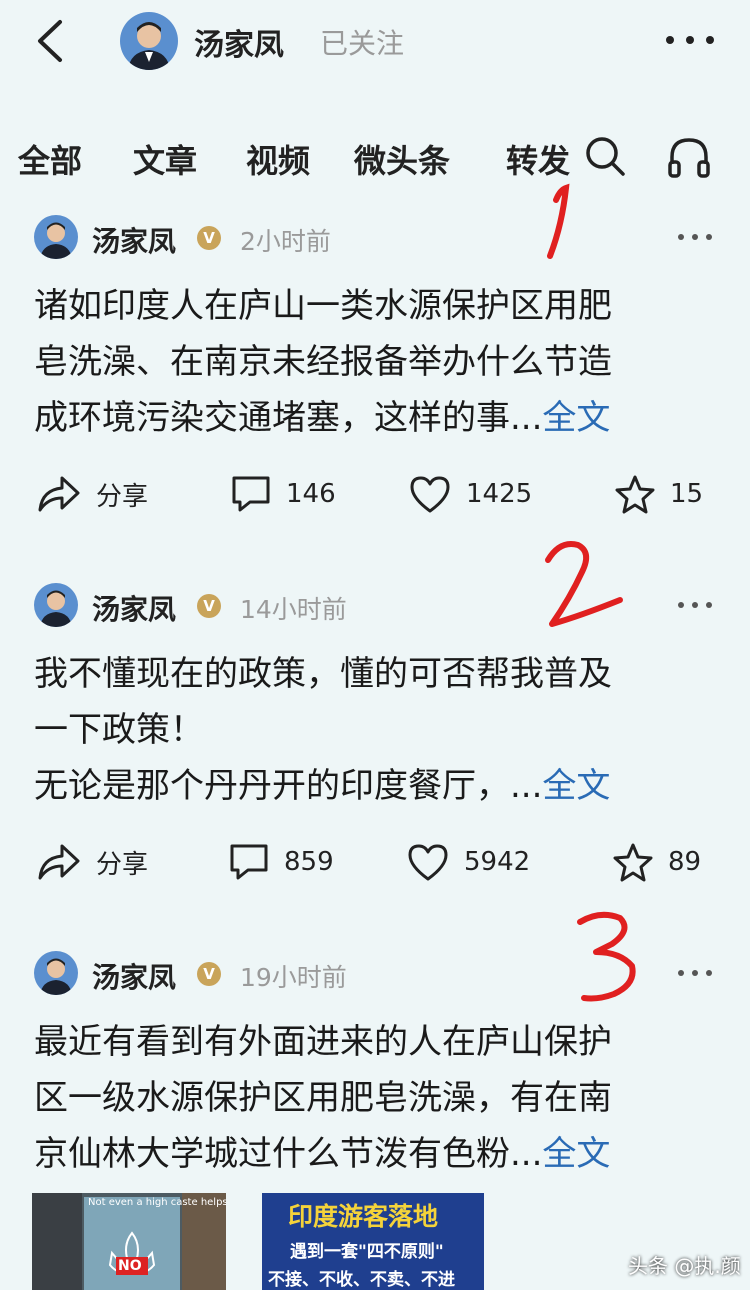 The image size is (750, 1290). Describe the element at coordinates (119, 730) in the screenshot. I see `post-text-line: 一下政策！` at that location.